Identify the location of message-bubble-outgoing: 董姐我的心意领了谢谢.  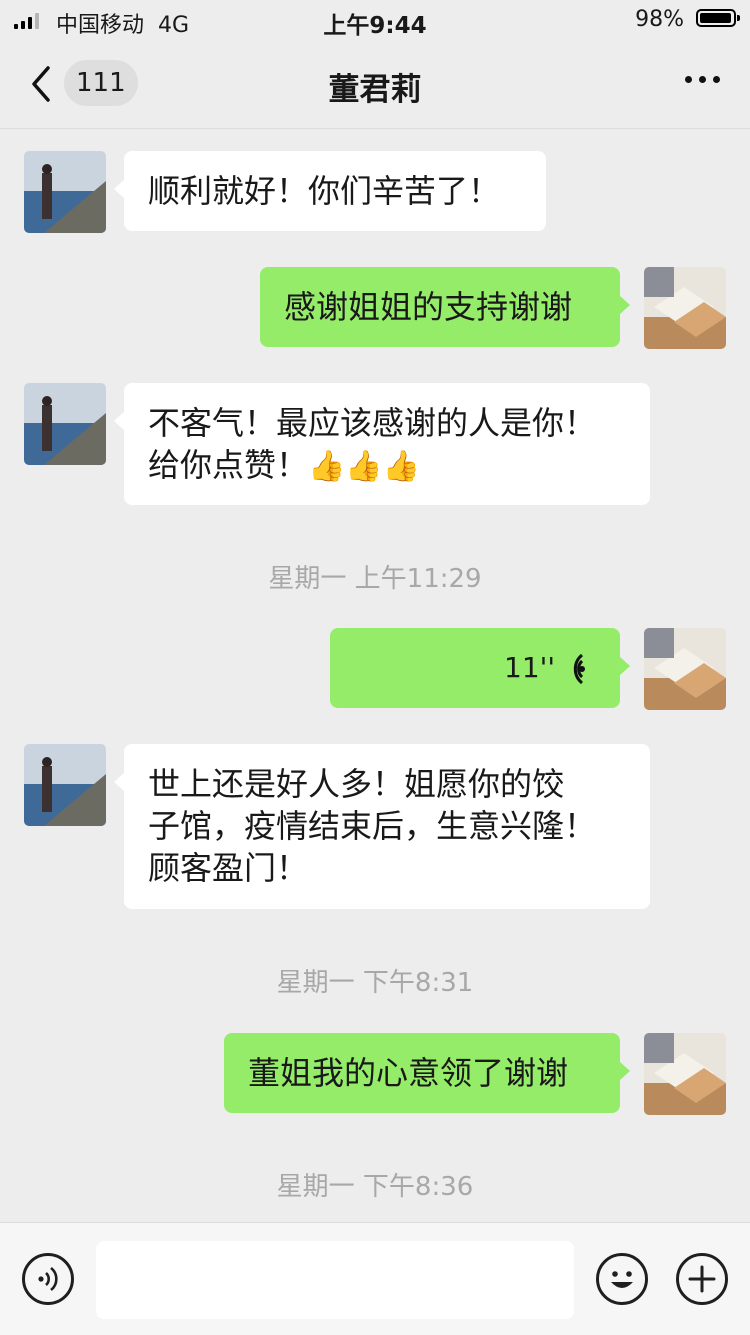
(427, 1073).